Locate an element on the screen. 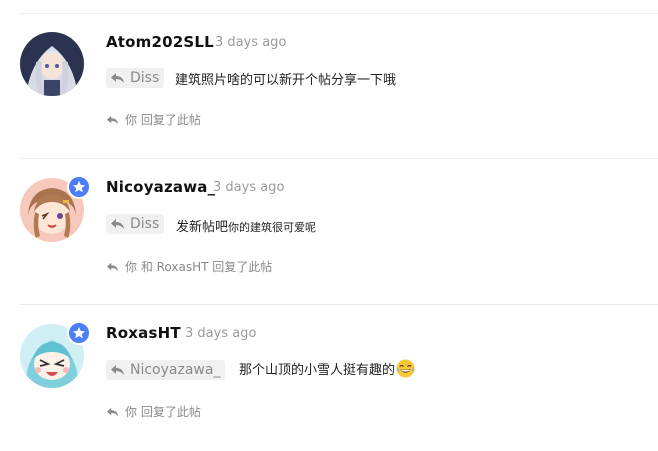 Image resolution: width=658 pixels, height=451 pixels. username: RoxasHT is located at coordinates (143, 333).